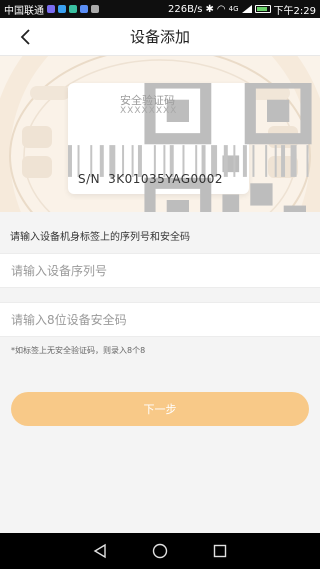  What do you see at coordinates (221, 9) in the screenshot?
I see `wifi-icon: ◠` at bounding box center [221, 9].